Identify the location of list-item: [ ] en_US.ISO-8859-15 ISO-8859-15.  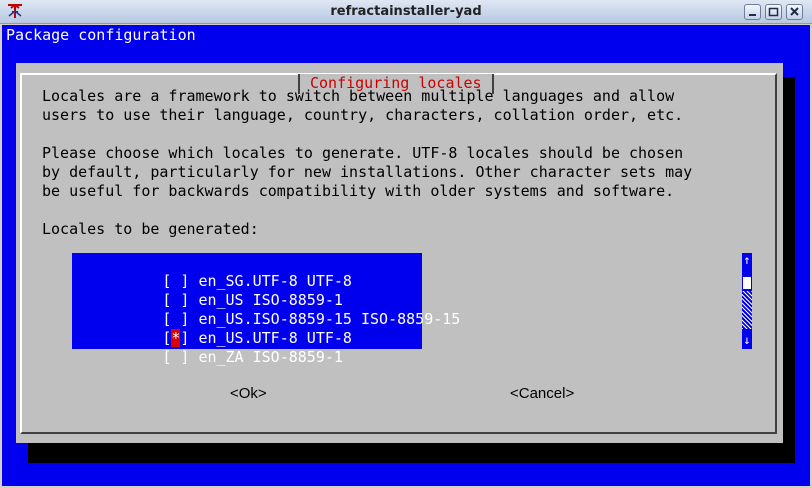
(266, 309).